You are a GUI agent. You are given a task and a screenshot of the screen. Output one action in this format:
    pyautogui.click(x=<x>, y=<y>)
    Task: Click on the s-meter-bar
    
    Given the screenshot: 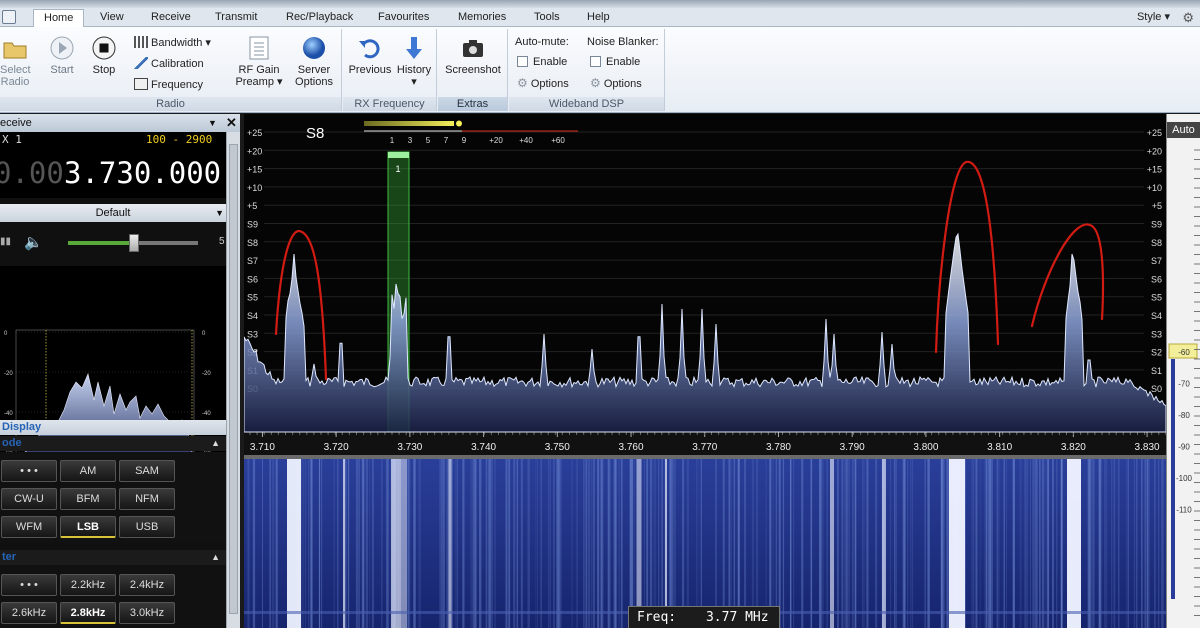 What is the action you would take?
    pyautogui.click(x=409, y=123)
    